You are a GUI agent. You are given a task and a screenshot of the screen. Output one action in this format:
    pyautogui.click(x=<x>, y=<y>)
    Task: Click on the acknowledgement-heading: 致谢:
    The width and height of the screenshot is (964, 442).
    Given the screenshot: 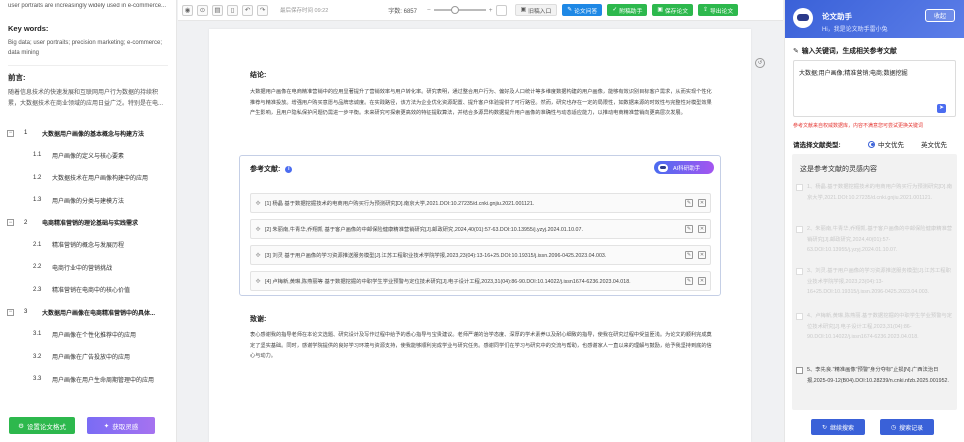 What is the action you would take?
    pyautogui.click(x=258, y=319)
    